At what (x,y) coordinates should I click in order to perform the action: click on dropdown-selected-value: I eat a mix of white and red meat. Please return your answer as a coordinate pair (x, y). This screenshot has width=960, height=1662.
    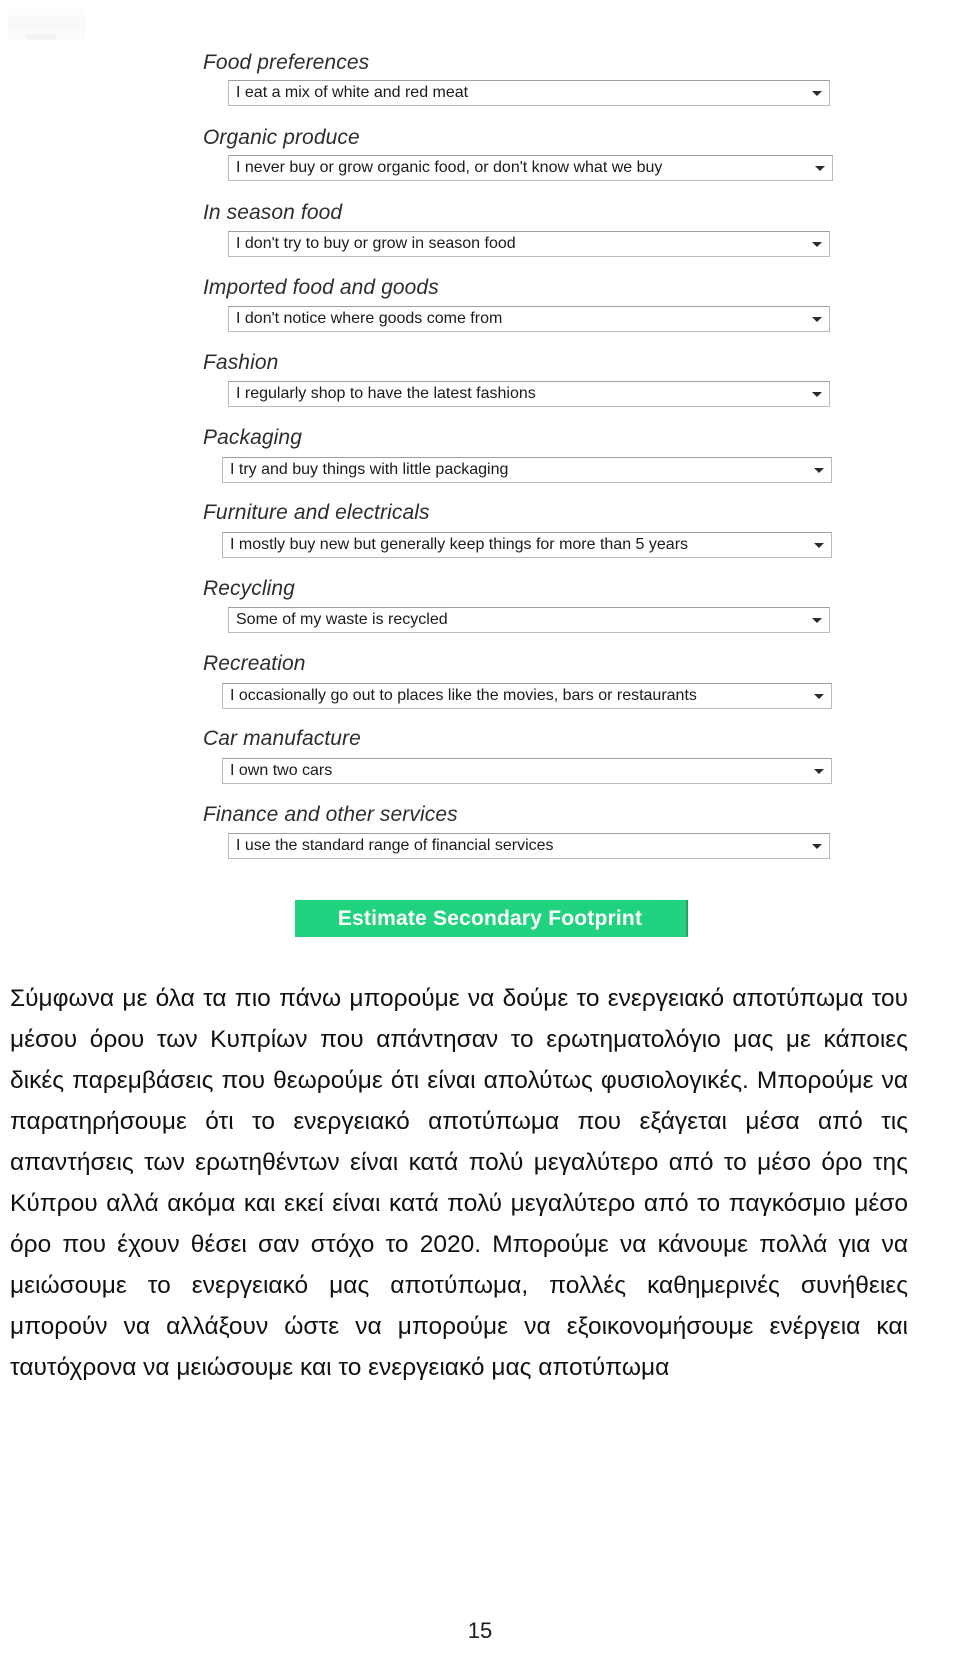
    Looking at the image, I should click on (352, 93).